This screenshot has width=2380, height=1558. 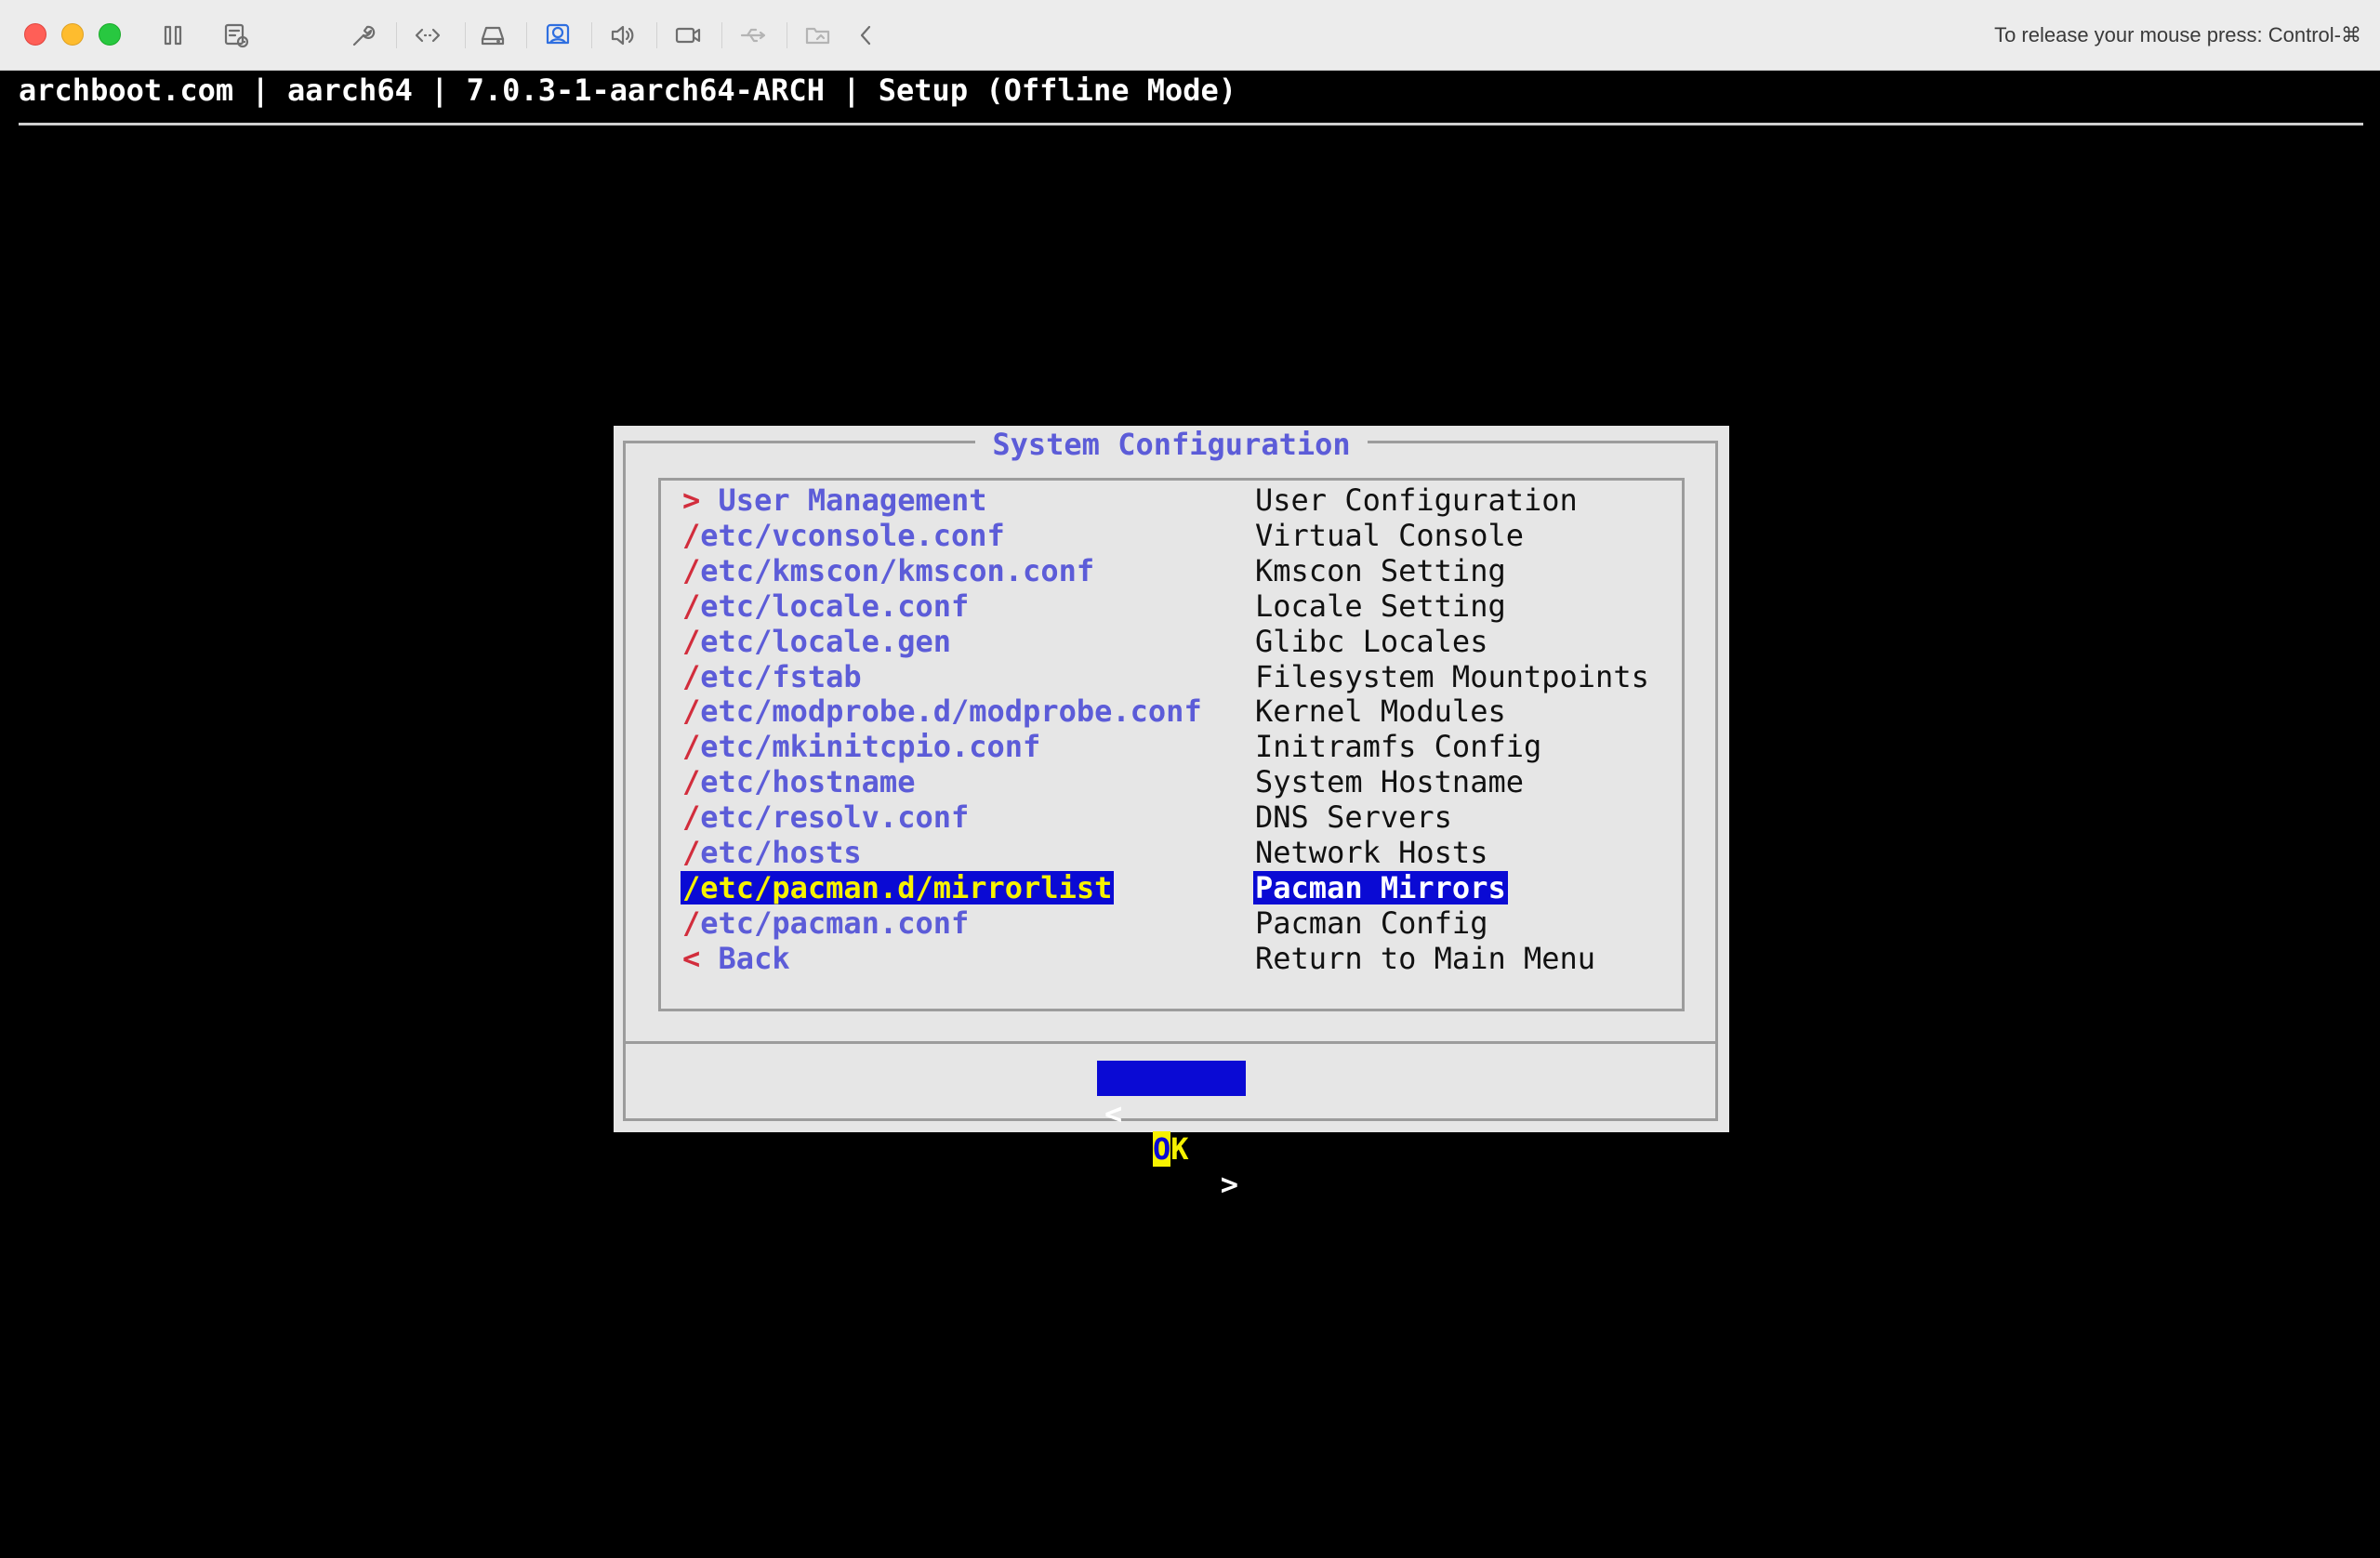 I want to click on menu-item-description: DNS Servers, so click(x=1353, y=817).